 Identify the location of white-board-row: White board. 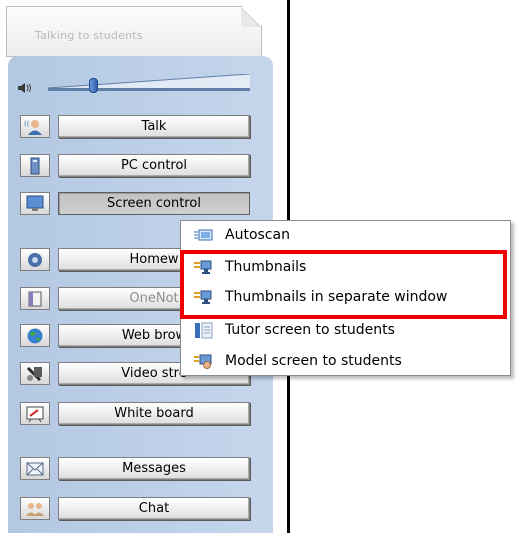
(135, 413).